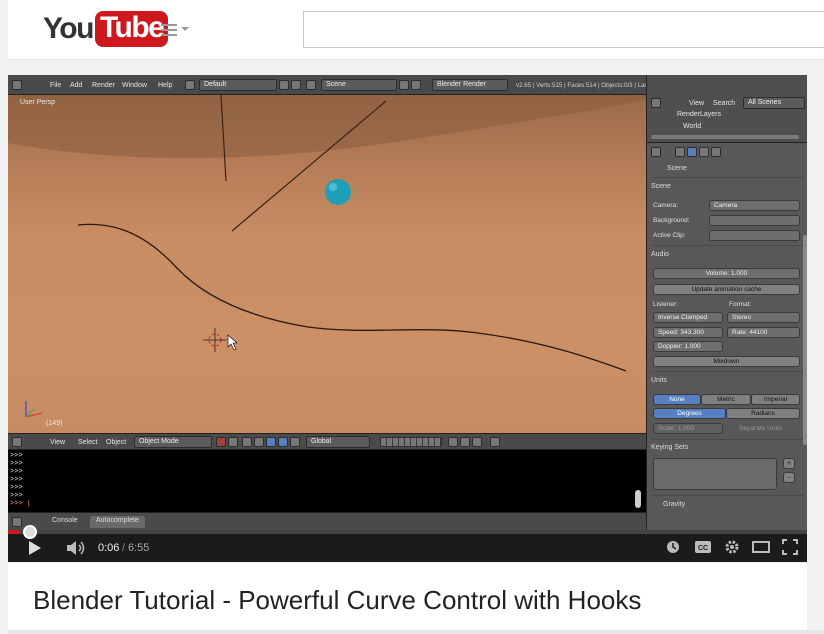 Image resolution: width=824 pixels, height=634 pixels. What do you see at coordinates (760, 428) in the screenshot?
I see `separate-units-label: Separate Units` at bounding box center [760, 428].